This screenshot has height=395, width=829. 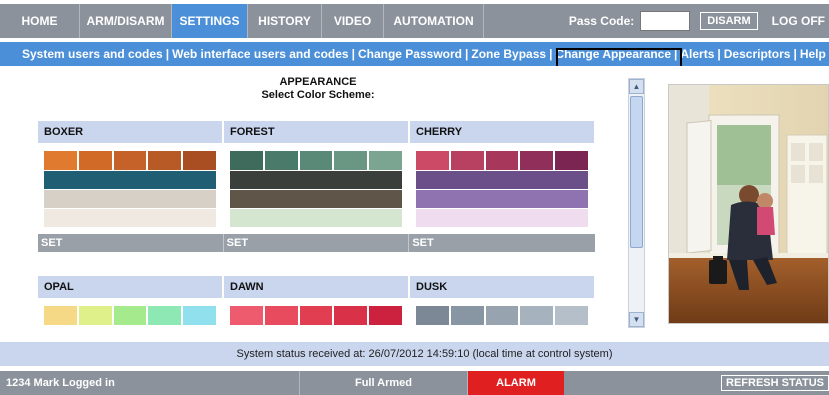 What do you see at coordinates (316, 300) in the screenshot?
I see `scheme-card-dawn: DAWN` at bounding box center [316, 300].